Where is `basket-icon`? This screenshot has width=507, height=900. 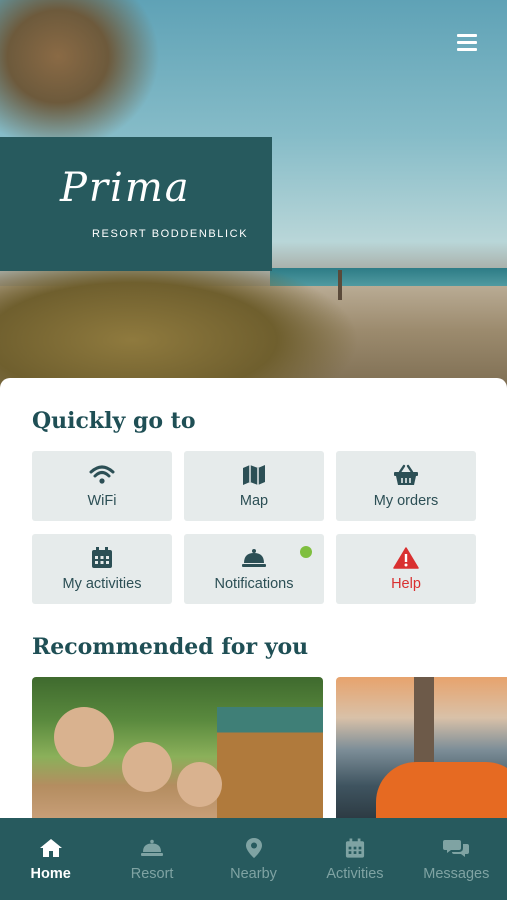
basket-icon is located at coordinates (406, 475).